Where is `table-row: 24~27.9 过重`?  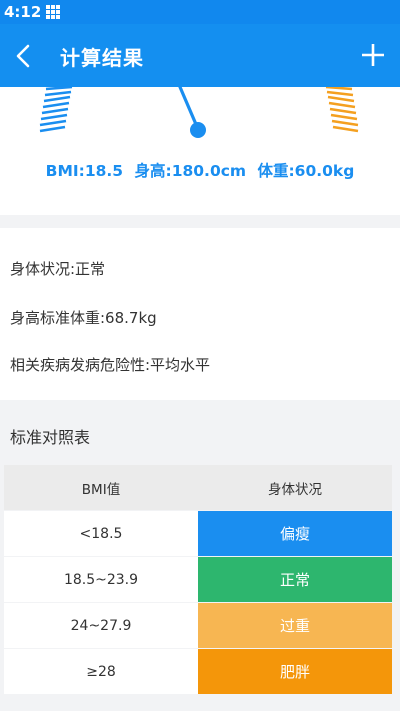
table-row: 24~27.9 过重 is located at coordinates (198, 625).